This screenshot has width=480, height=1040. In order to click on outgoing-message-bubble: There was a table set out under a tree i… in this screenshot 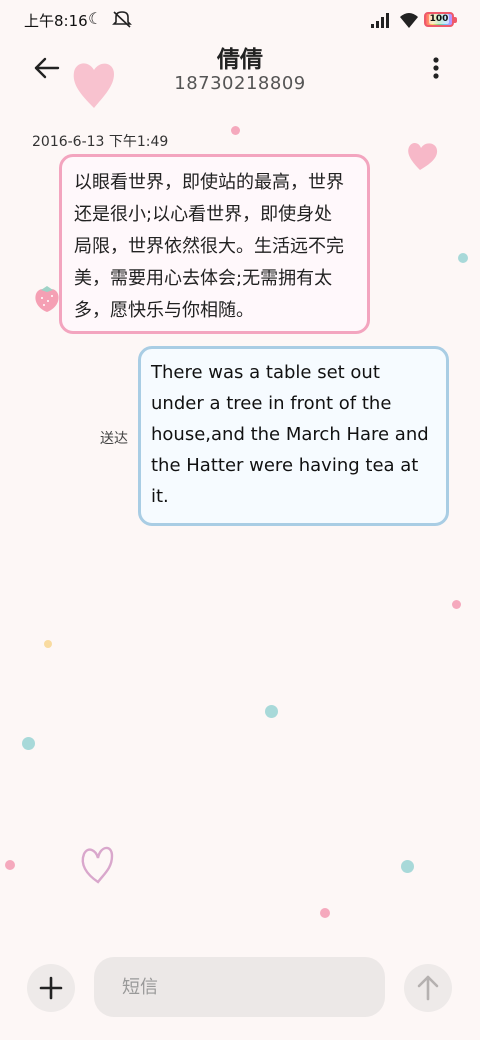, I will do `click(293, 436)`.